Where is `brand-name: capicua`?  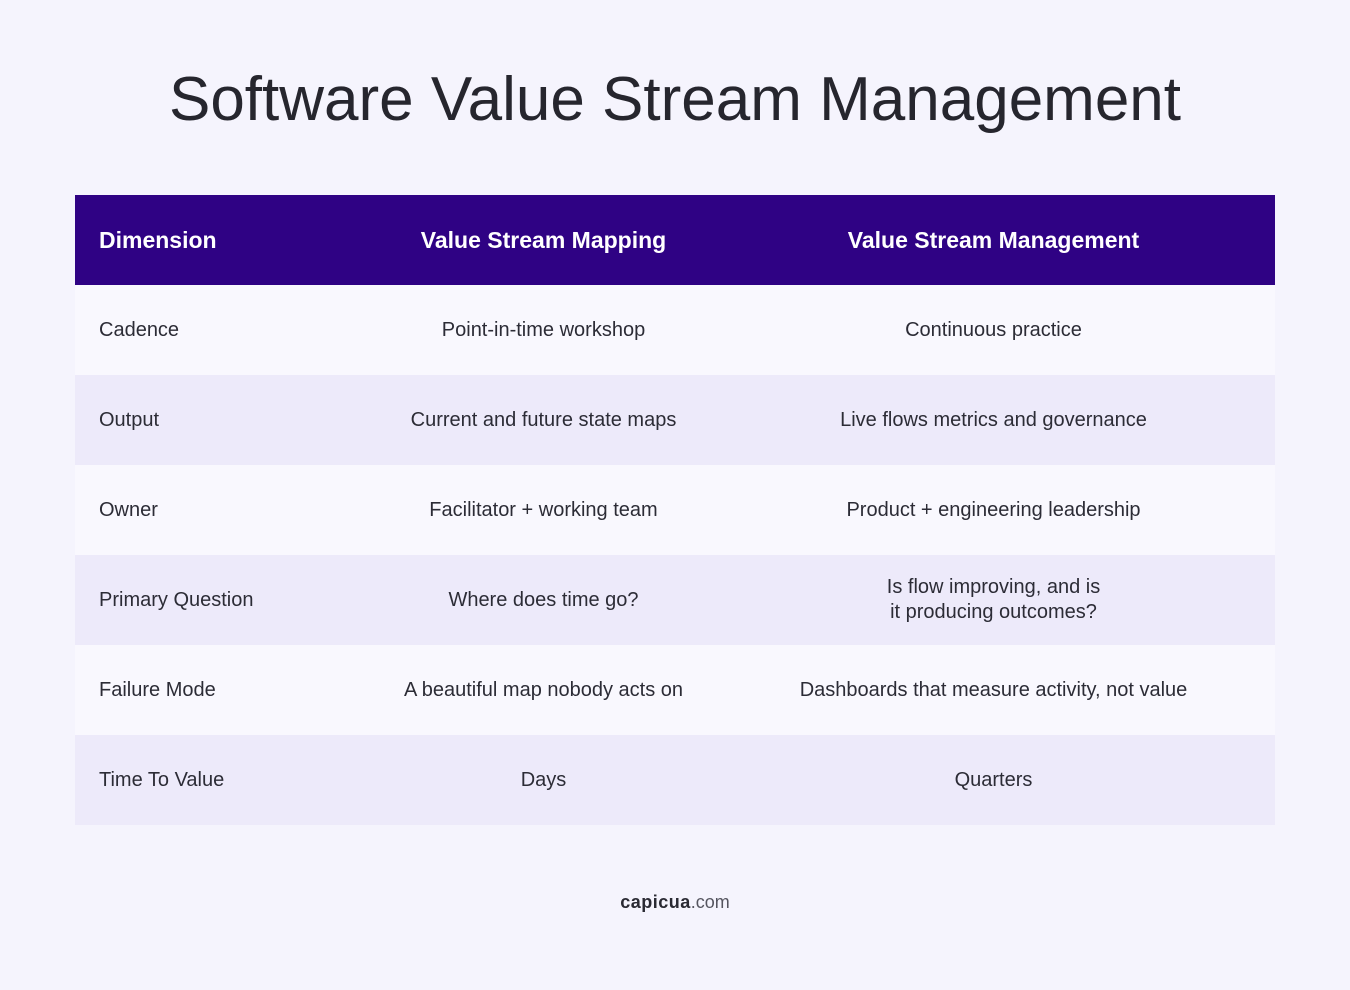
brand-name: capicua is located at coordinates (655, 902).